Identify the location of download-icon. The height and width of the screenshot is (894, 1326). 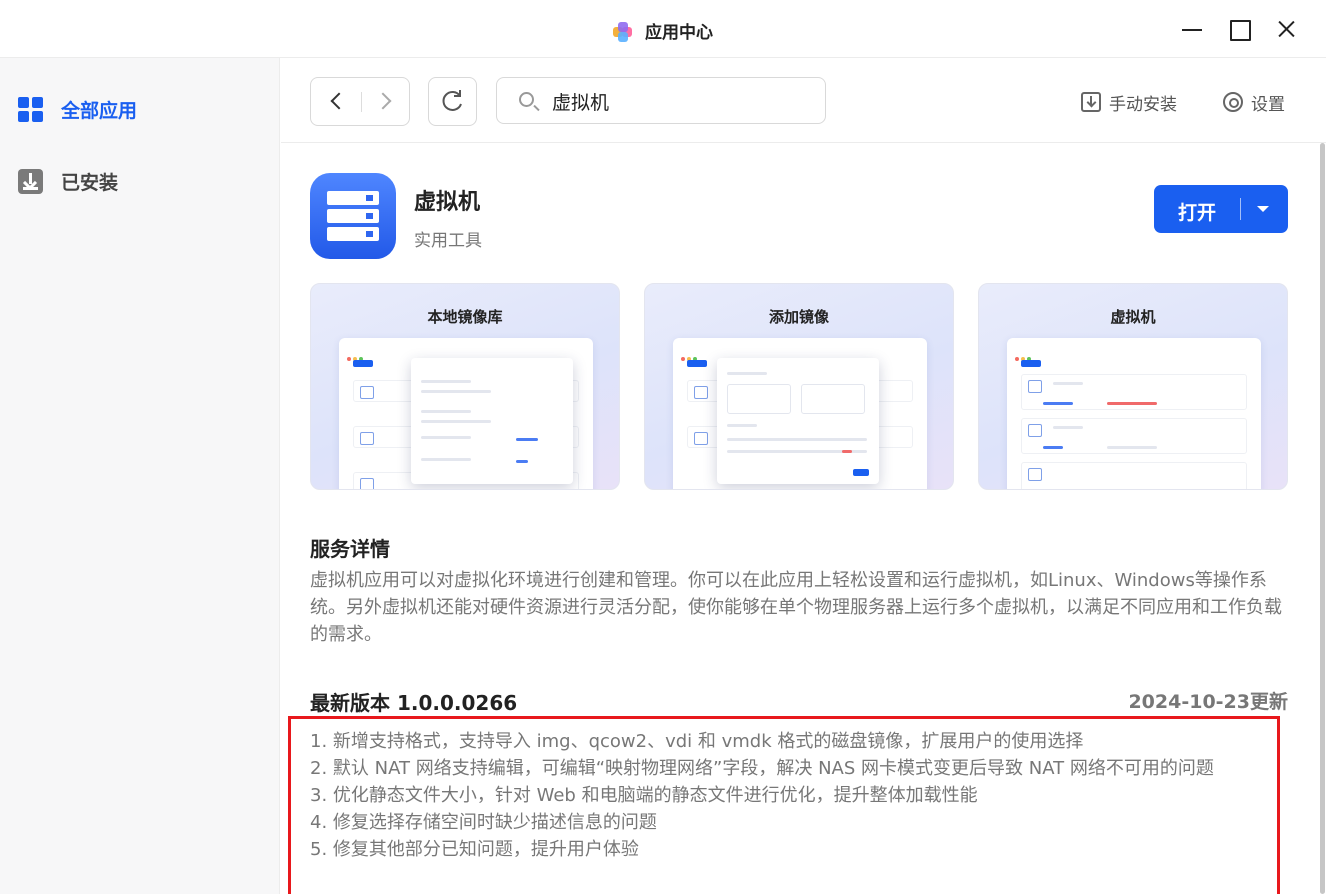
(30, 181).